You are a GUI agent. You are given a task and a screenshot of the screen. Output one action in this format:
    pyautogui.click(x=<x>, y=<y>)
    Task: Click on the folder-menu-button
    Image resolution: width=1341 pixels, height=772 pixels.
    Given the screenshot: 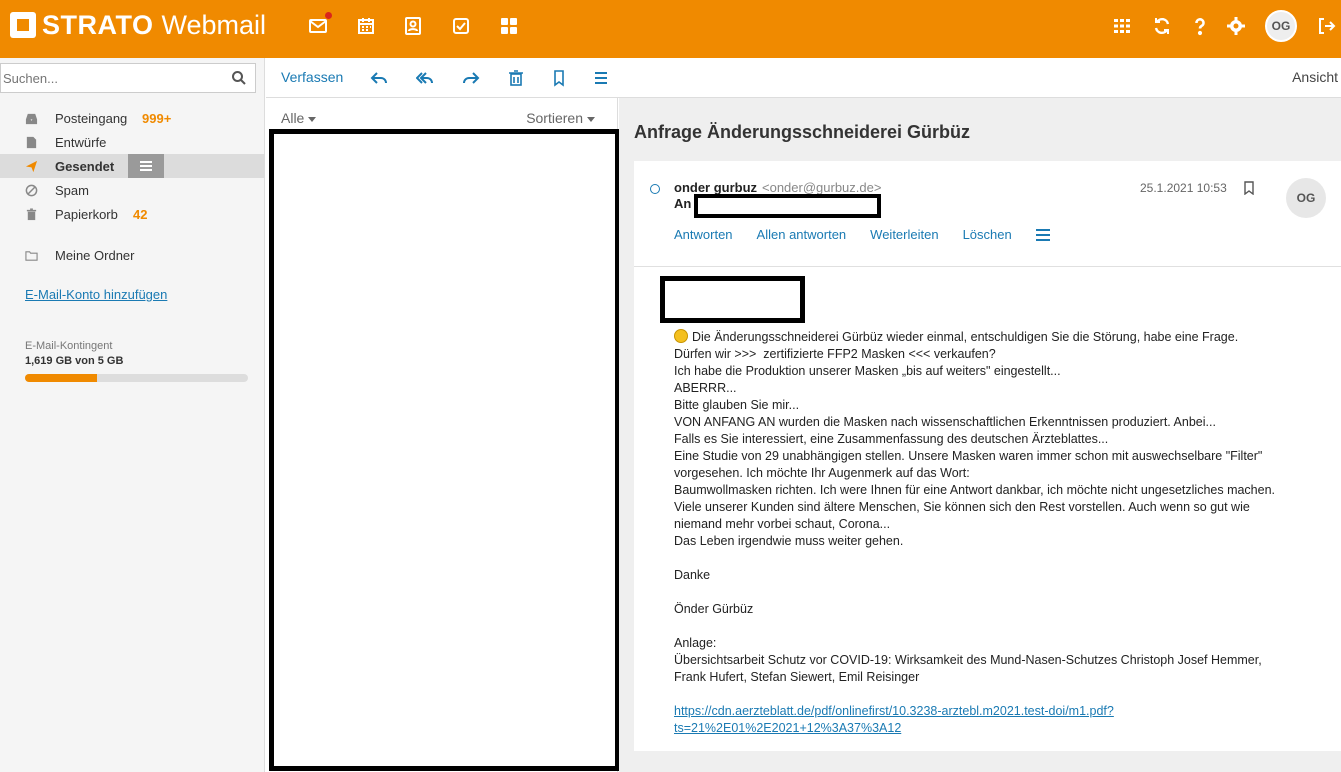 What is the action you would take?
    pyautogui.click(x=146, y=166)
    